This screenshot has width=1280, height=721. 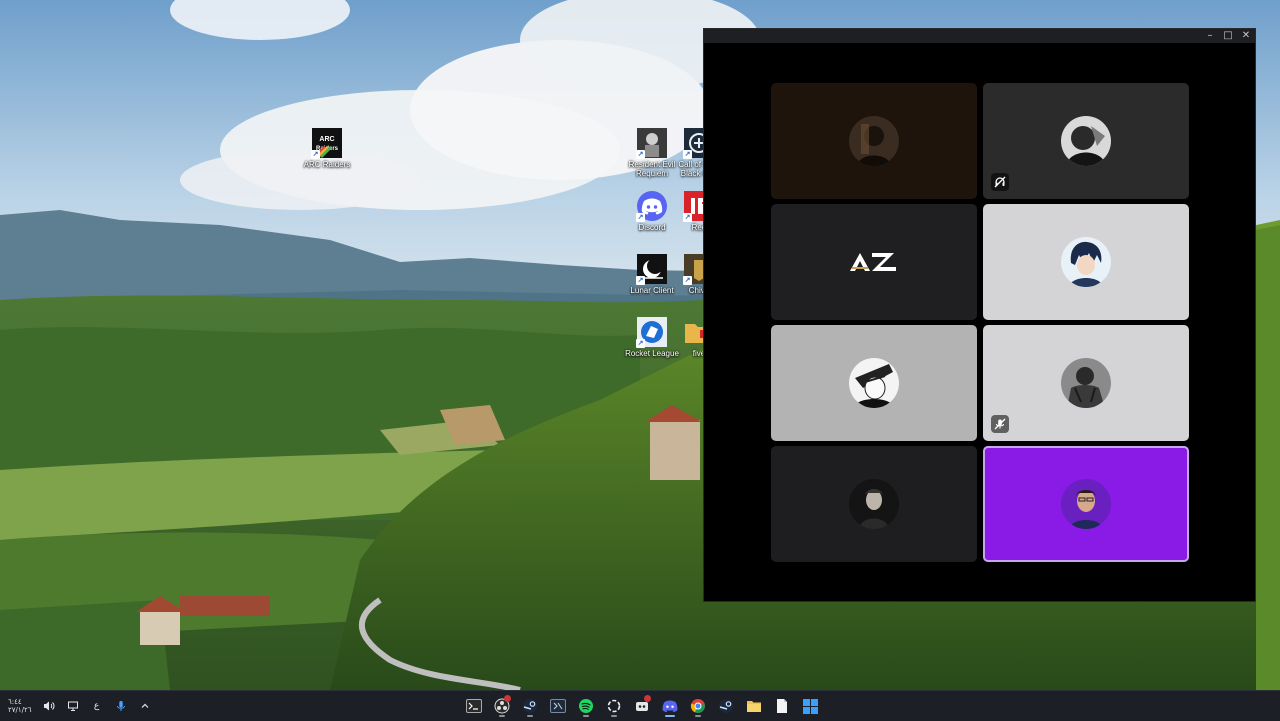 What do you see at coordinates (474, 706) in the screenshot?
I see `terminal-icon` at bounding box center [474, 706].